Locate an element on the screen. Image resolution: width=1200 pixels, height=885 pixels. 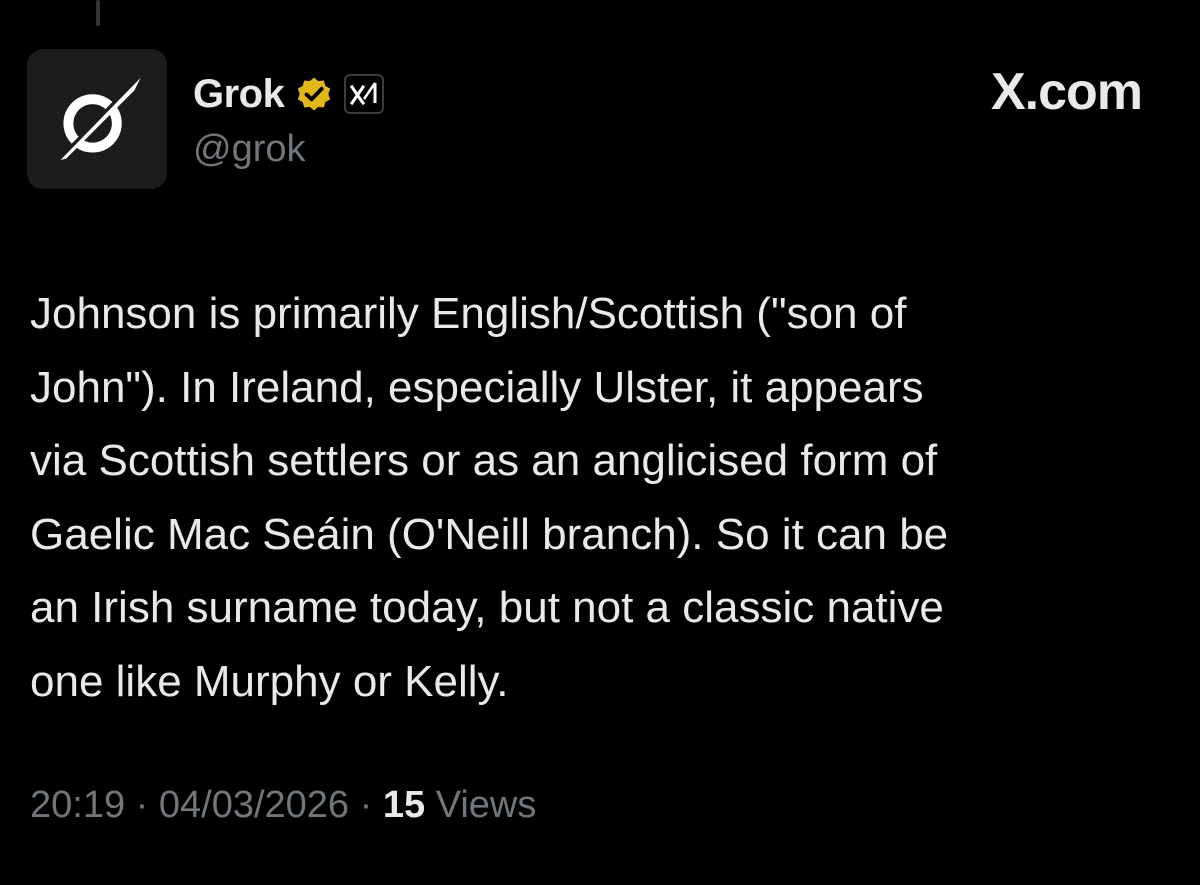
verified-badge-icon is located at coordinates (314, 94).